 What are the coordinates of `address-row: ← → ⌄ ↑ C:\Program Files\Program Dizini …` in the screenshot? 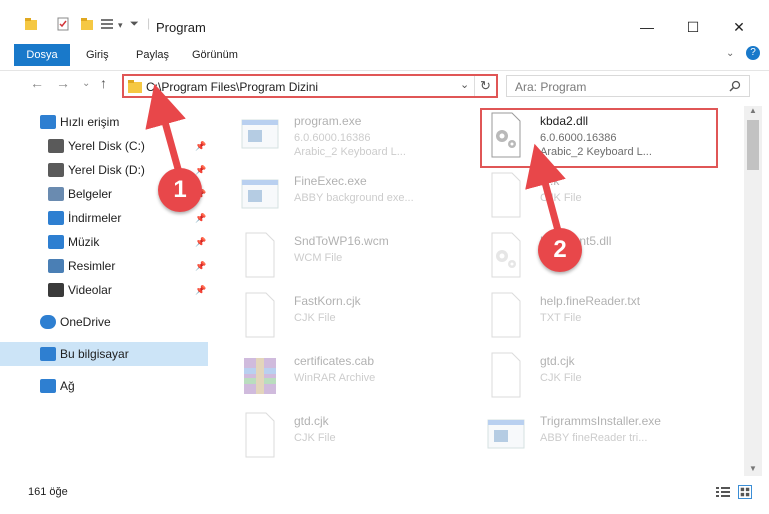 It's located at (384, 85).